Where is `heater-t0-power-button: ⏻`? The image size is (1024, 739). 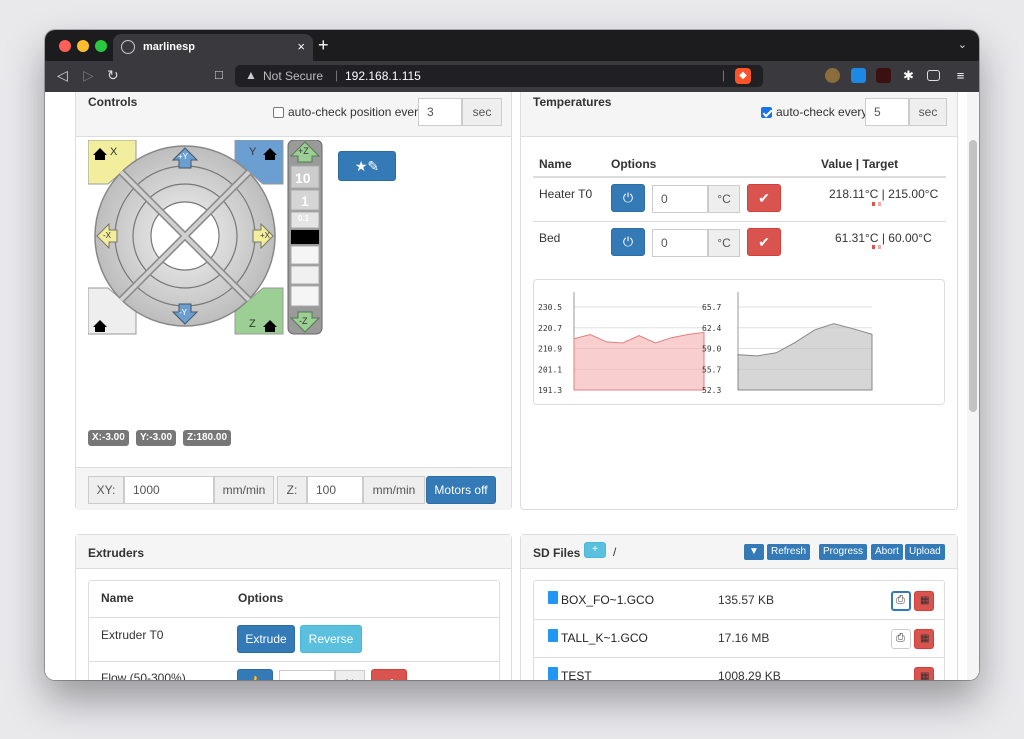 heater-t0-power-button: ⏻ is located at coordinates (628, 198).